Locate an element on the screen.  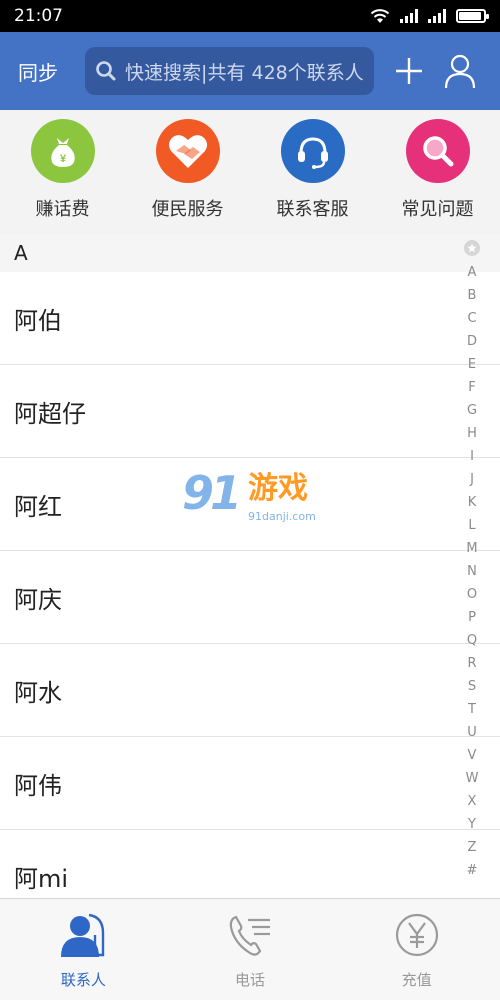
sync-button: 同步 is located at coordinates (45, 71).